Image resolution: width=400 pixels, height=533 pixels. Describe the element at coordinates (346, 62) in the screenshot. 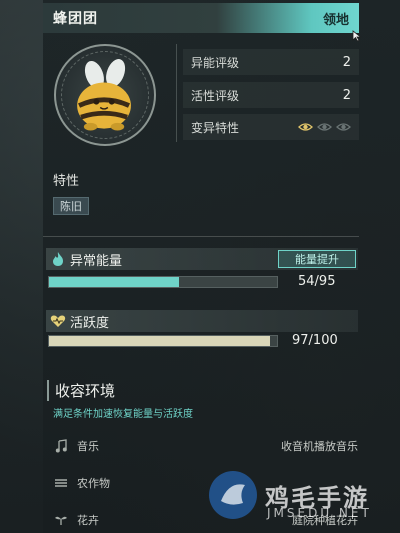

I see `ability-rating-value: 2` at that location.